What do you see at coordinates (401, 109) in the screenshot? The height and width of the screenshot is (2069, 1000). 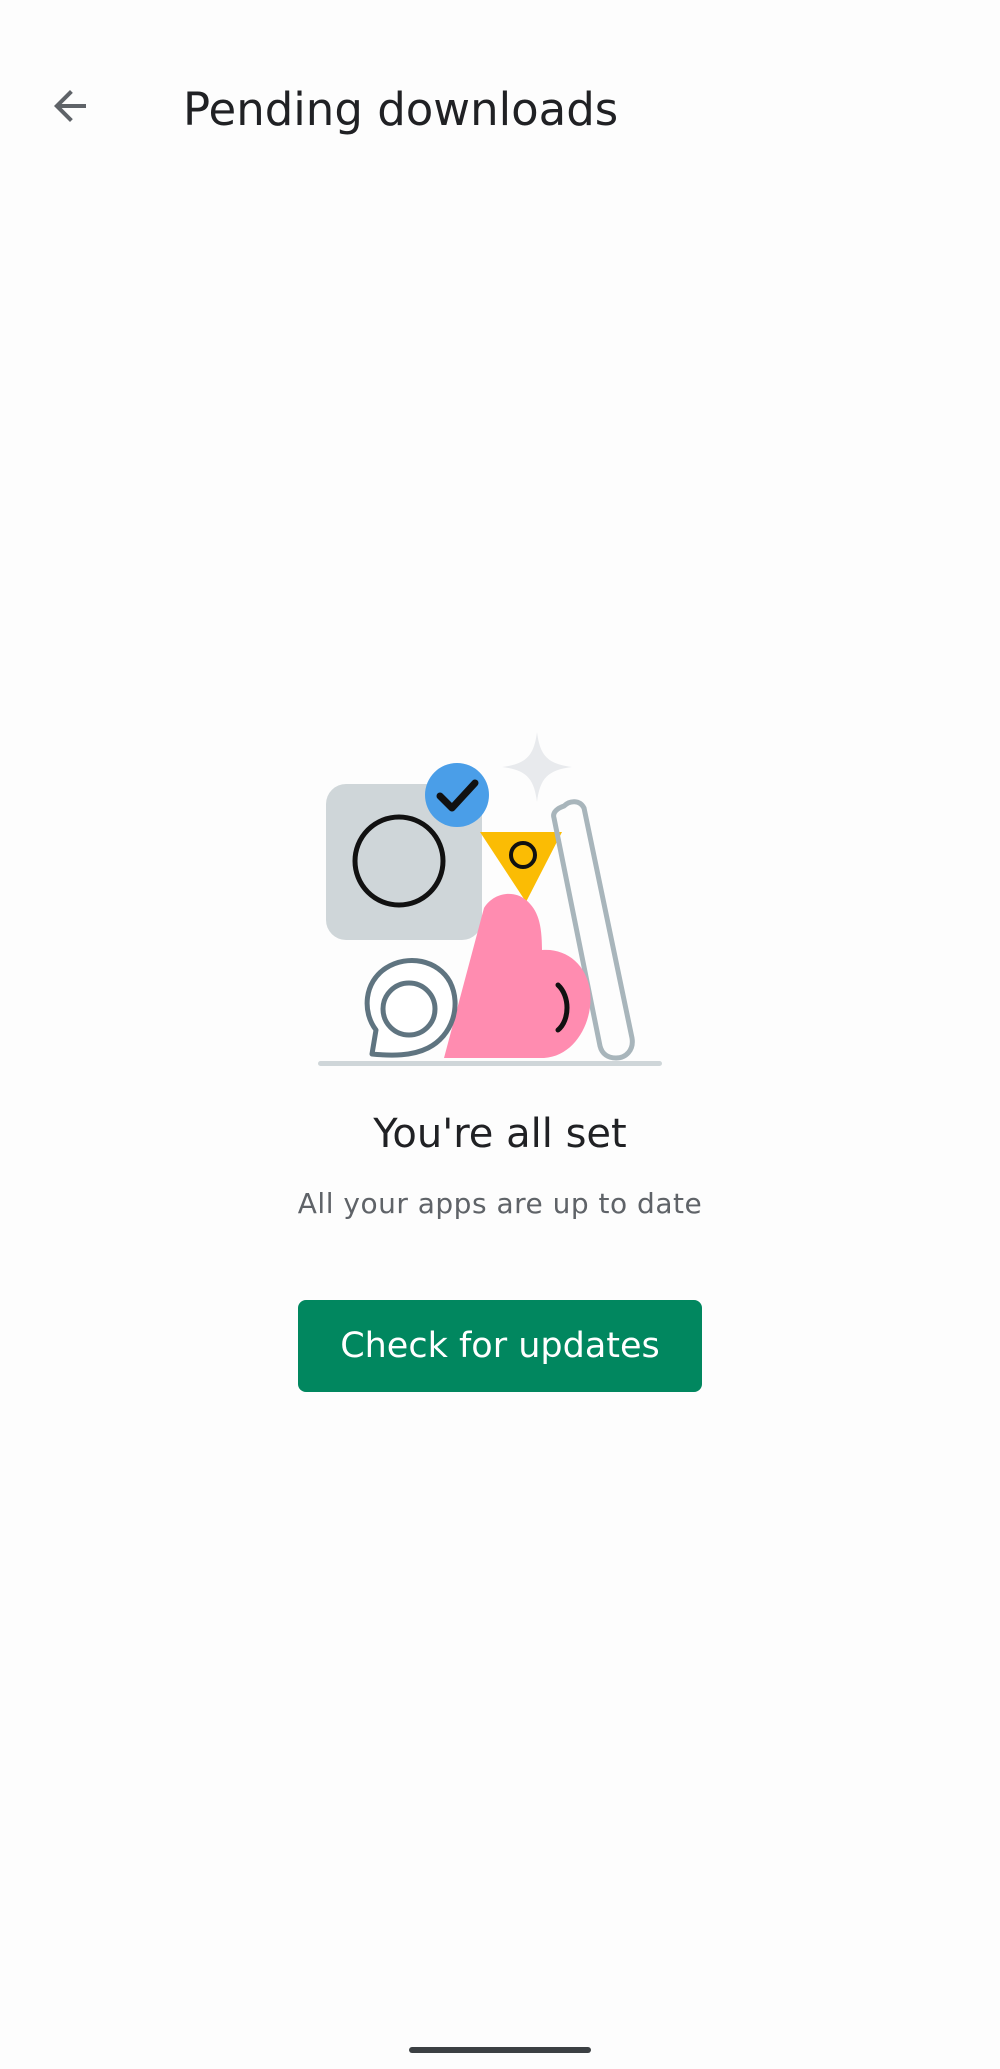 I see `page-title: Pending downloads` at bounding box center [401, 109].